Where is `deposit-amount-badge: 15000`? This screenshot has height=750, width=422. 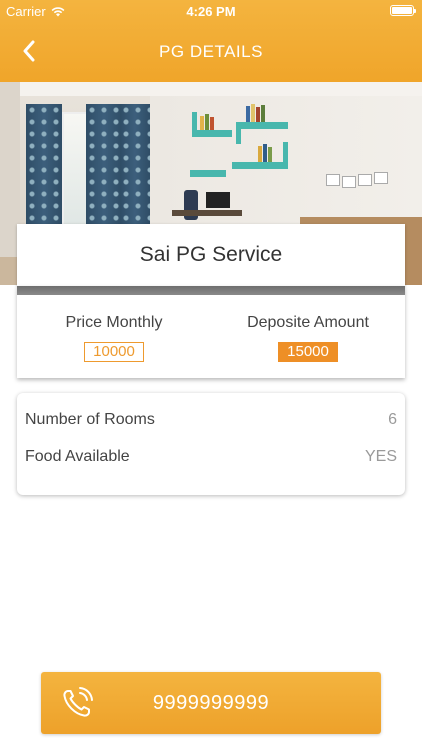 deposit-amount-badge: 15000 is located at coordinates (308, 352).